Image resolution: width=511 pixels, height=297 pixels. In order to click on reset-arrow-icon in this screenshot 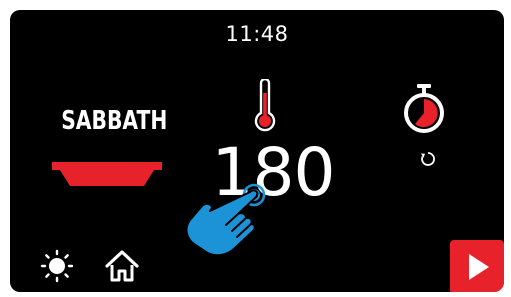, I will do `click(428, 159)`.